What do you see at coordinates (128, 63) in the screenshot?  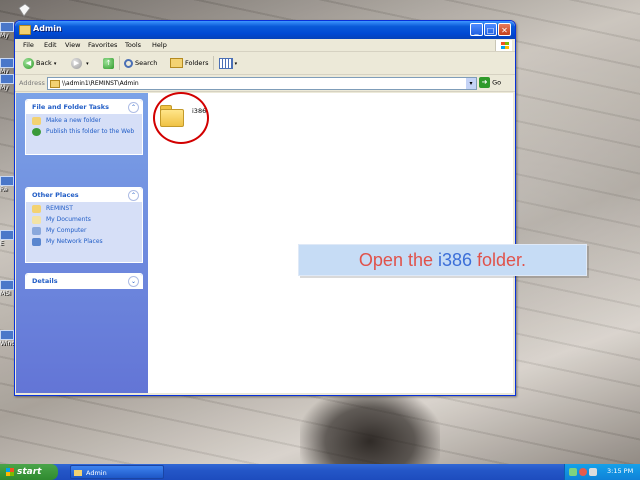 I see `search-icon` at bounding box center [128, 63].